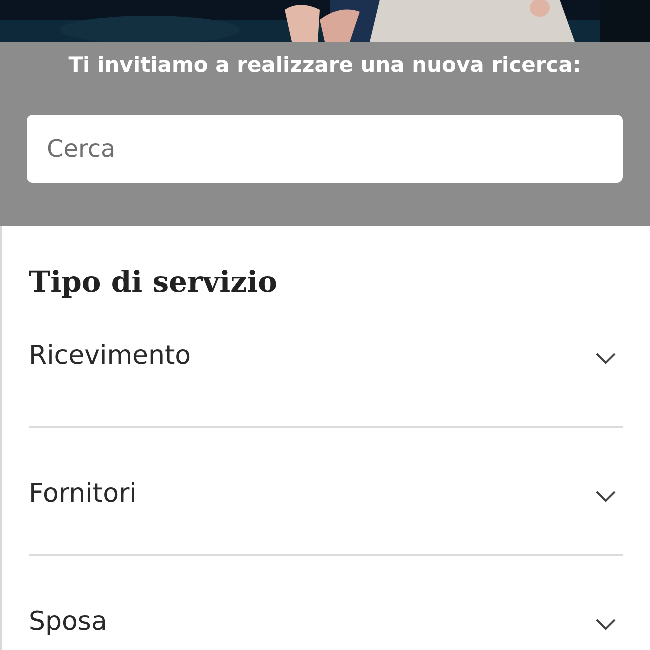 This screenshot has width=650, height=650. I want to click on accordion-label: Fornitori, so click(83, 494).